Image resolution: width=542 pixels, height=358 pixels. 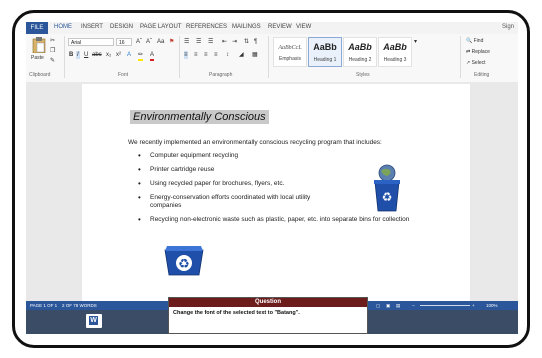 I want to click on select-label: Select, so click(x=478, y=63).